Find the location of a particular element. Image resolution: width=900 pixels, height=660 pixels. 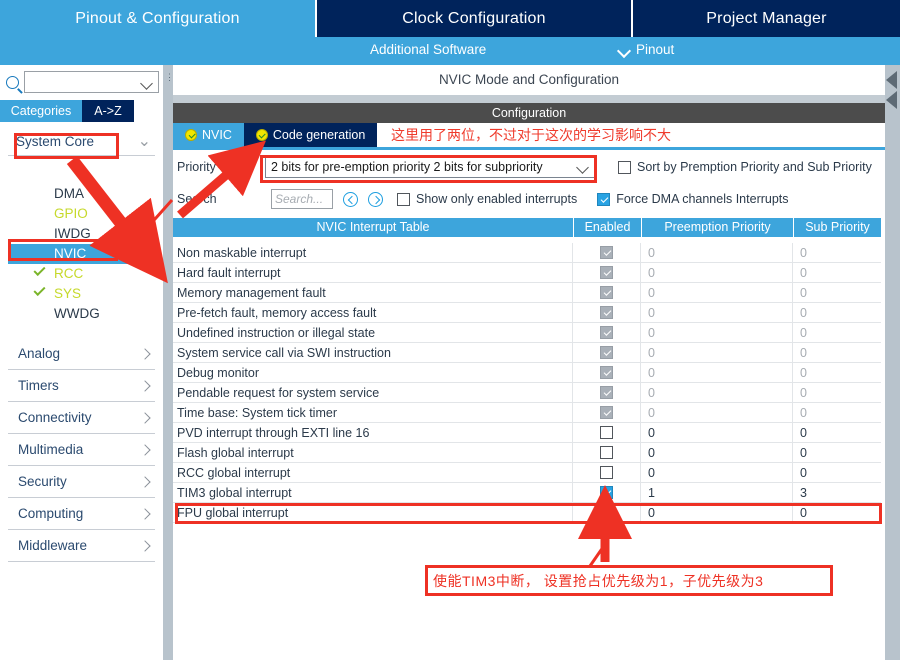

table-row: Hard fault interrupt 0 0 is located at coordinates (527, 273).